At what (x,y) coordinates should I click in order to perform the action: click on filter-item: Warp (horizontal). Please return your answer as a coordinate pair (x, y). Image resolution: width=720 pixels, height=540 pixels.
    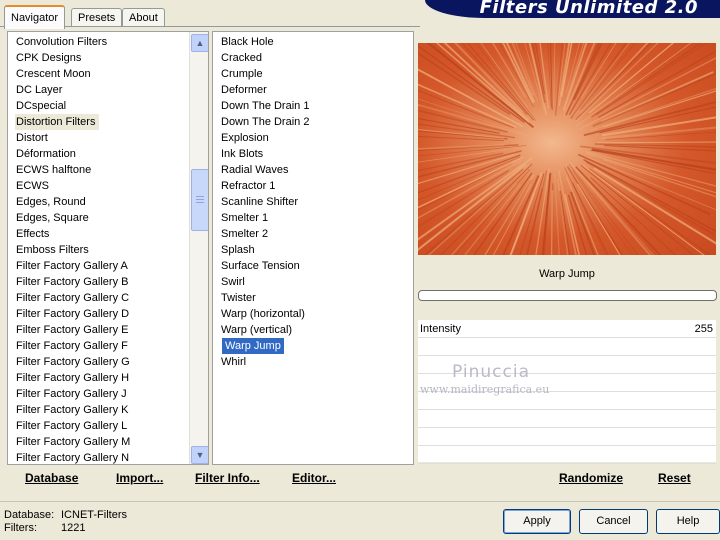
    Looking at the image, I should click on (263, 314).